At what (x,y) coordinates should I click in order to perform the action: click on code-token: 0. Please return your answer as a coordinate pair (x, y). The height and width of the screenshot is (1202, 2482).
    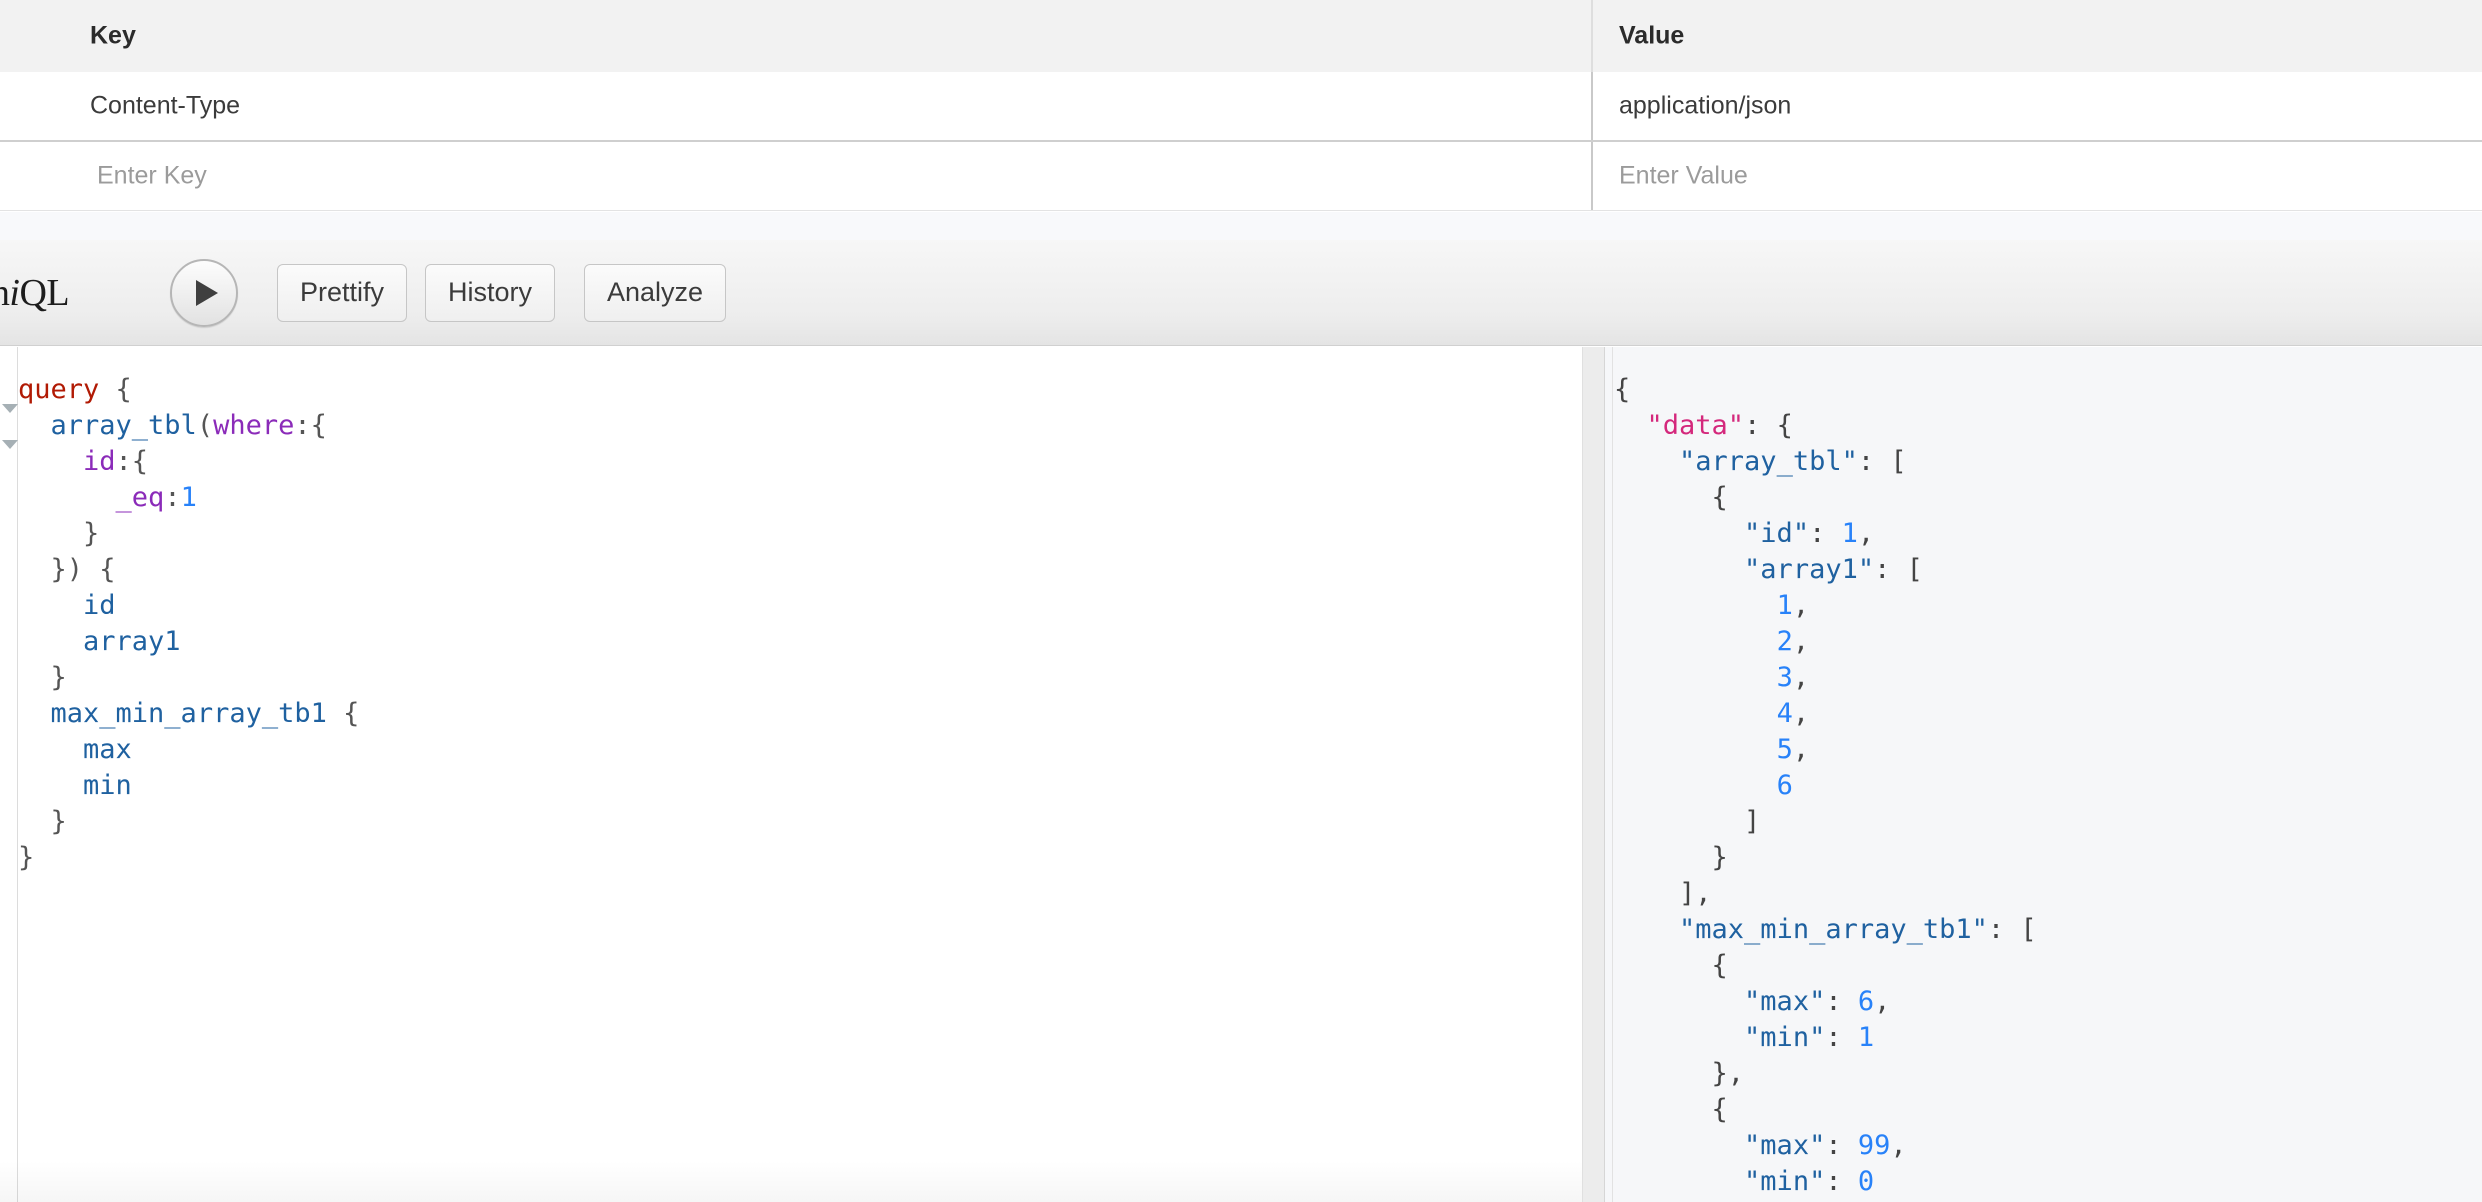
    Looking at the image, I should click on (1866, 1181).